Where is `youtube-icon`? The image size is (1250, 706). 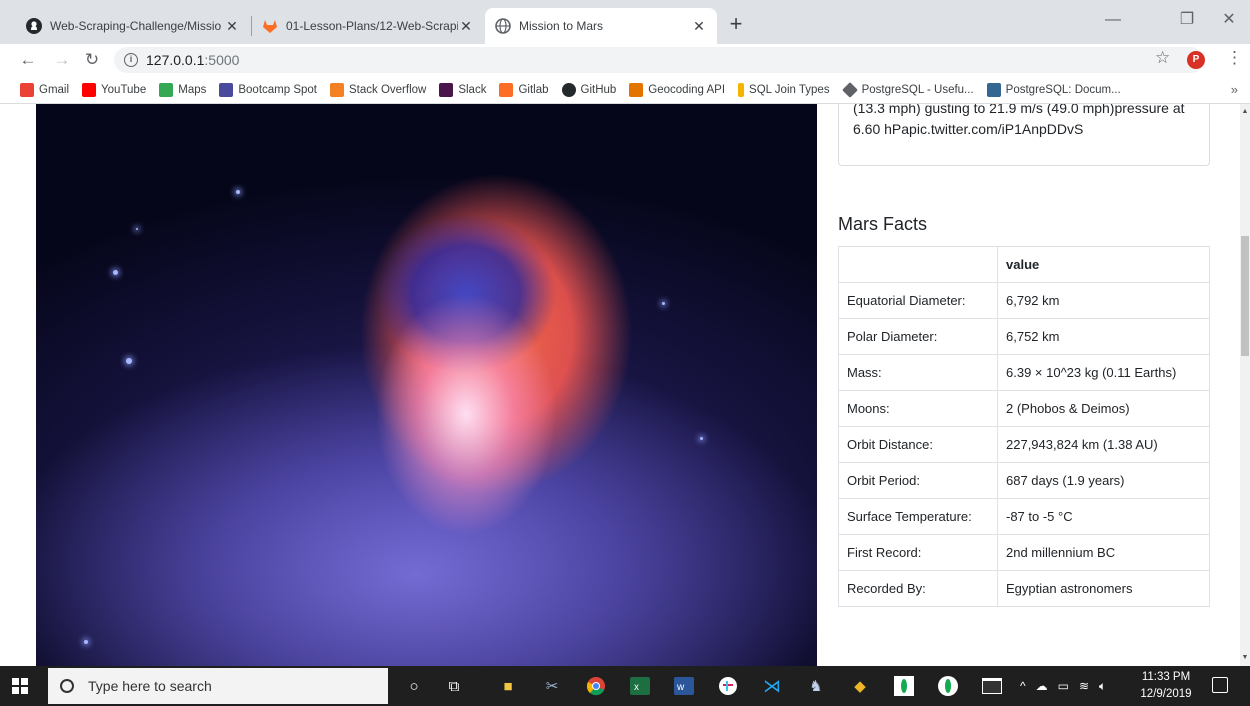
youtube-icon is located at coordinates (89, 89).